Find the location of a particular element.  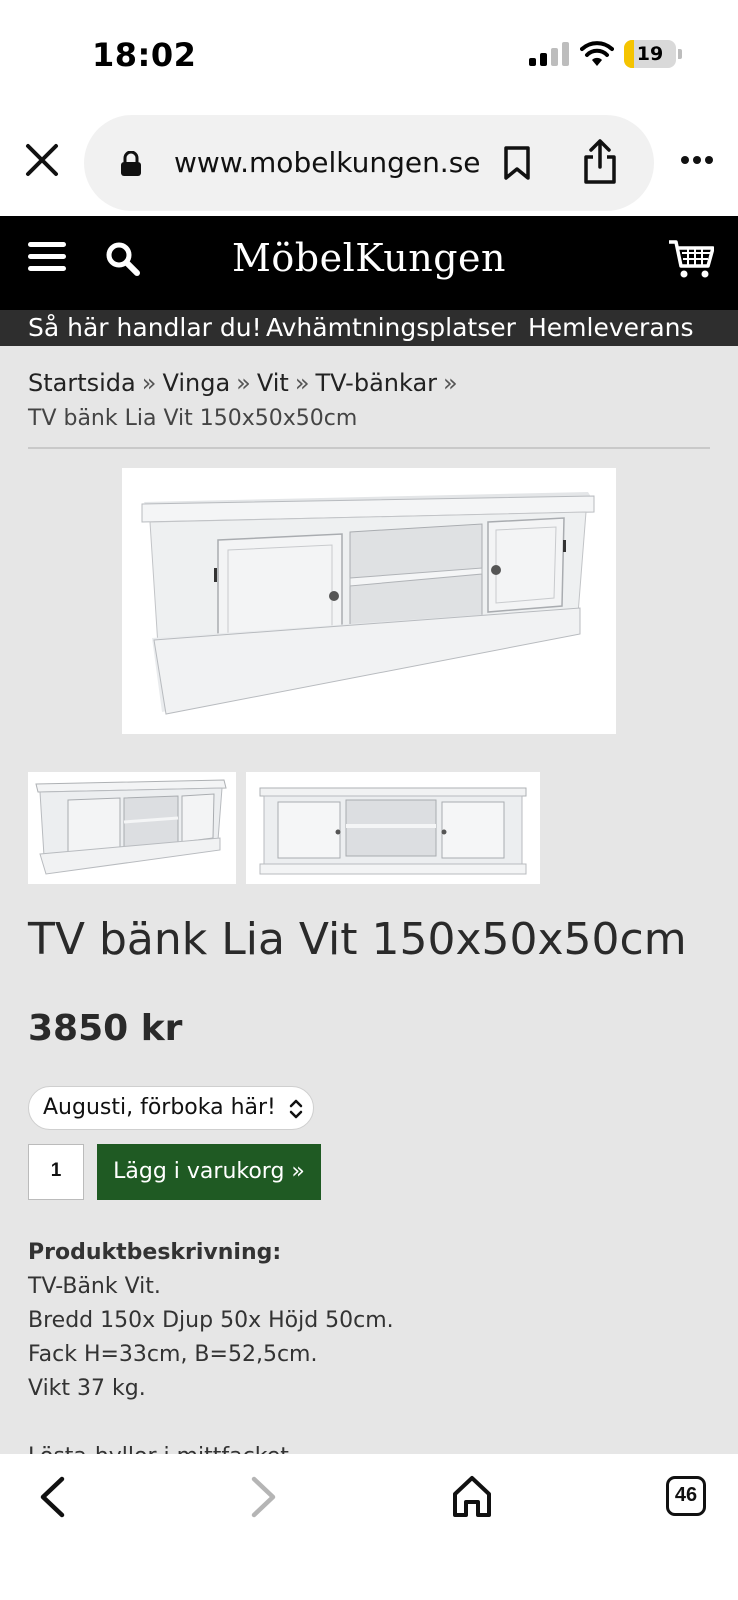

tv-bench-front-thumbnail-illustration is located at coordinates (393, 831).